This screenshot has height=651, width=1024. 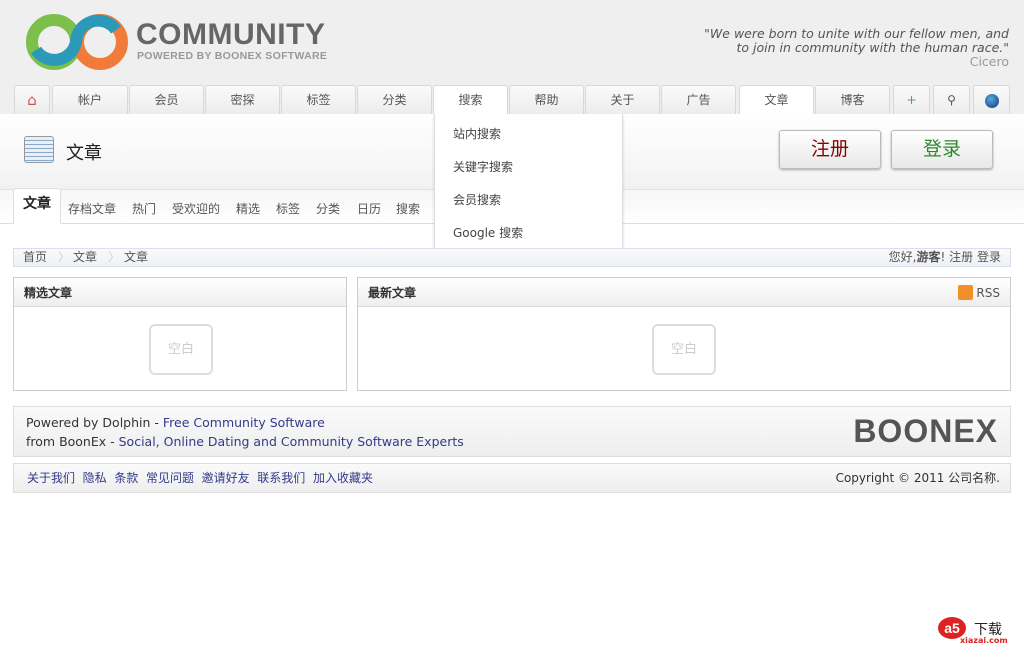 What do you see at coordinates (989, 61) in the screenshot?
I see `quote-author: Cicero` at bounding box center [989, 61].